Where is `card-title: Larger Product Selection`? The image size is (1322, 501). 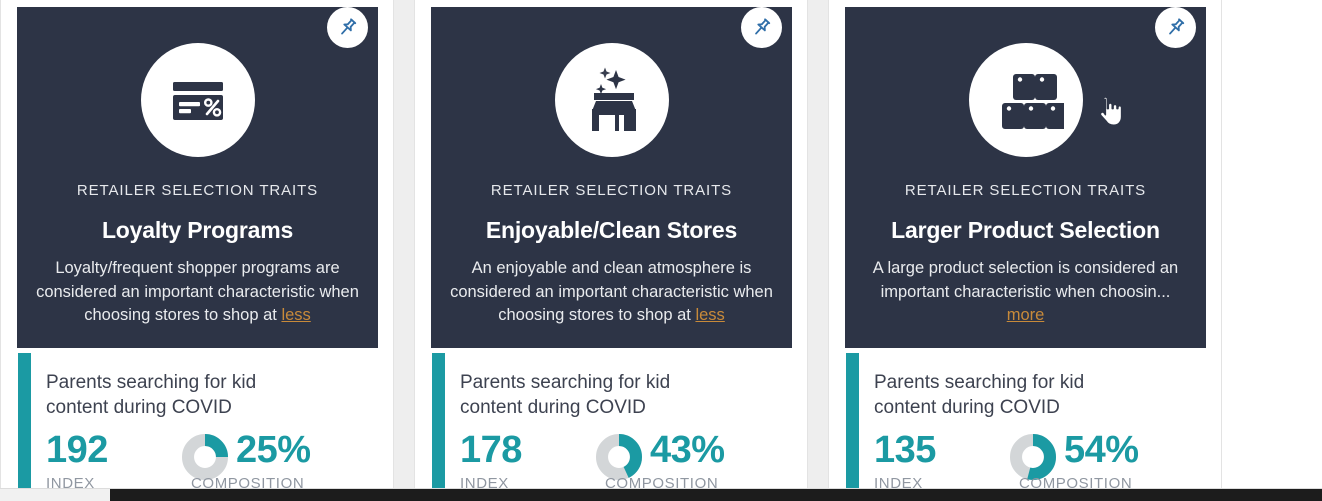
card-title: Larger Product Selection is located at coordinates (1025, 230).